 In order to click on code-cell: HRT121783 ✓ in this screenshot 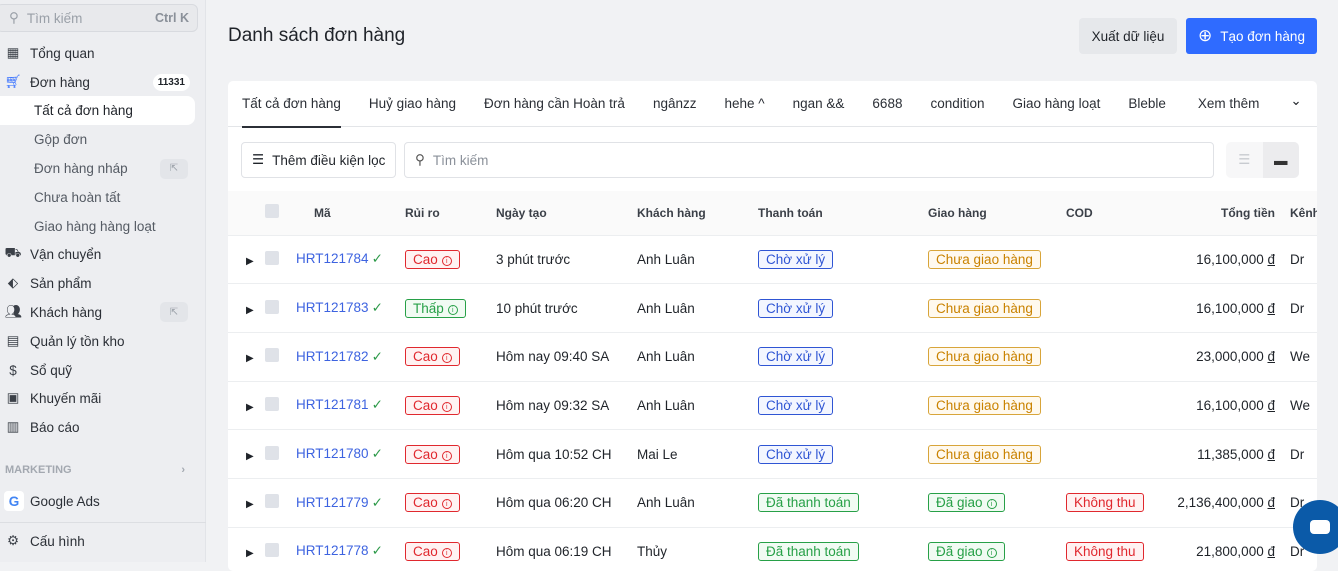, I will do `click(350, 308)`.